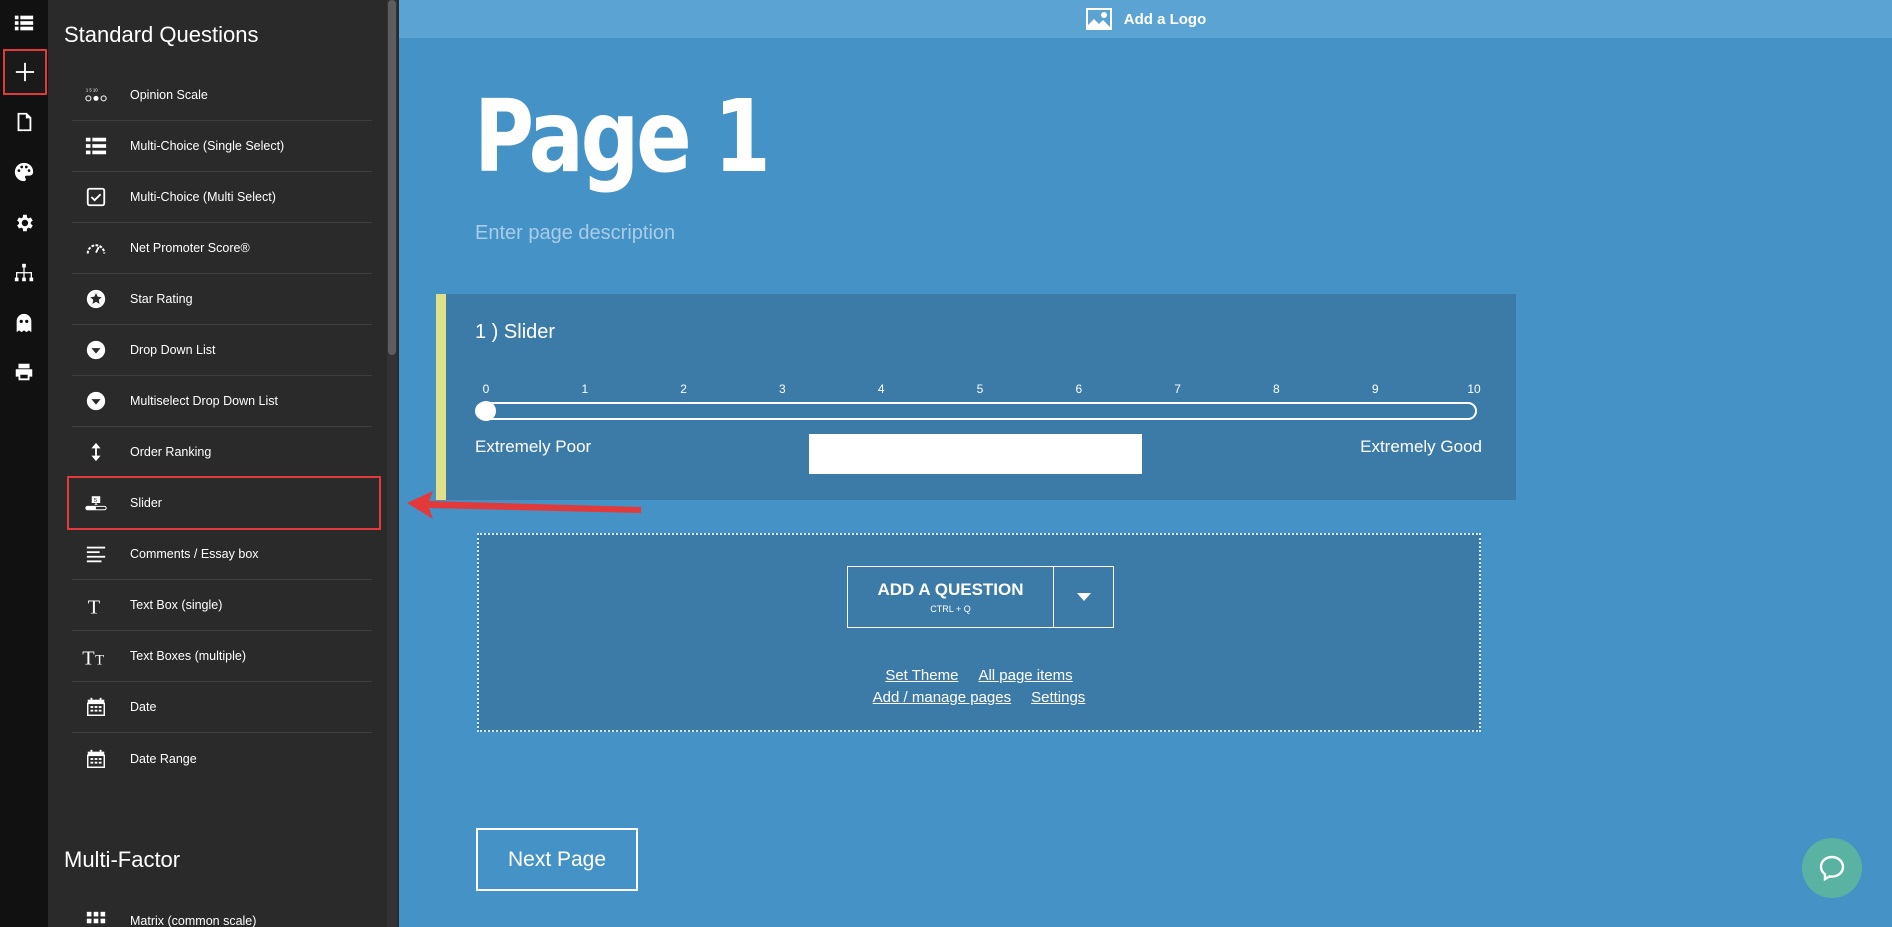 This screenshot has width=1892, height=927. Describe the element at coordinates (976, 411) in the screenshot. I see `slider-track` at that location.